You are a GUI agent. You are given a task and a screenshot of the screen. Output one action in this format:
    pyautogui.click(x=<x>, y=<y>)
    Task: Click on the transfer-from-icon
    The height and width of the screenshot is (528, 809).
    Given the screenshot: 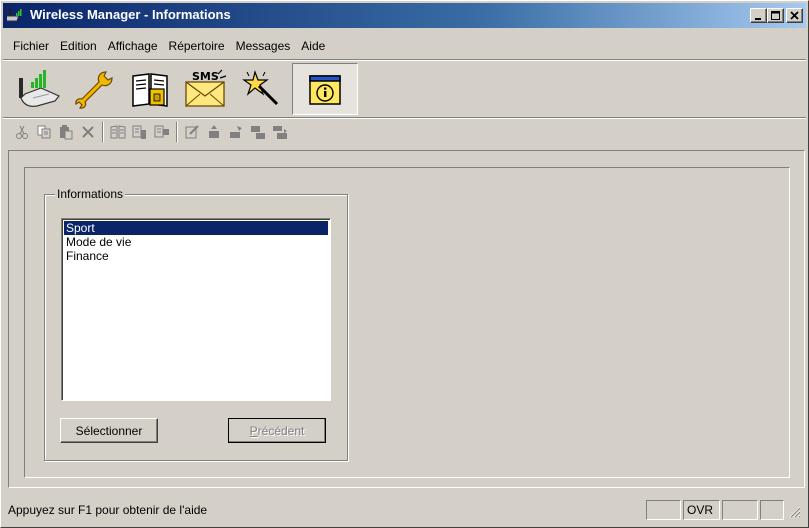 What is the action you would take?
    pyautogui.click(x=280, y=132)
    